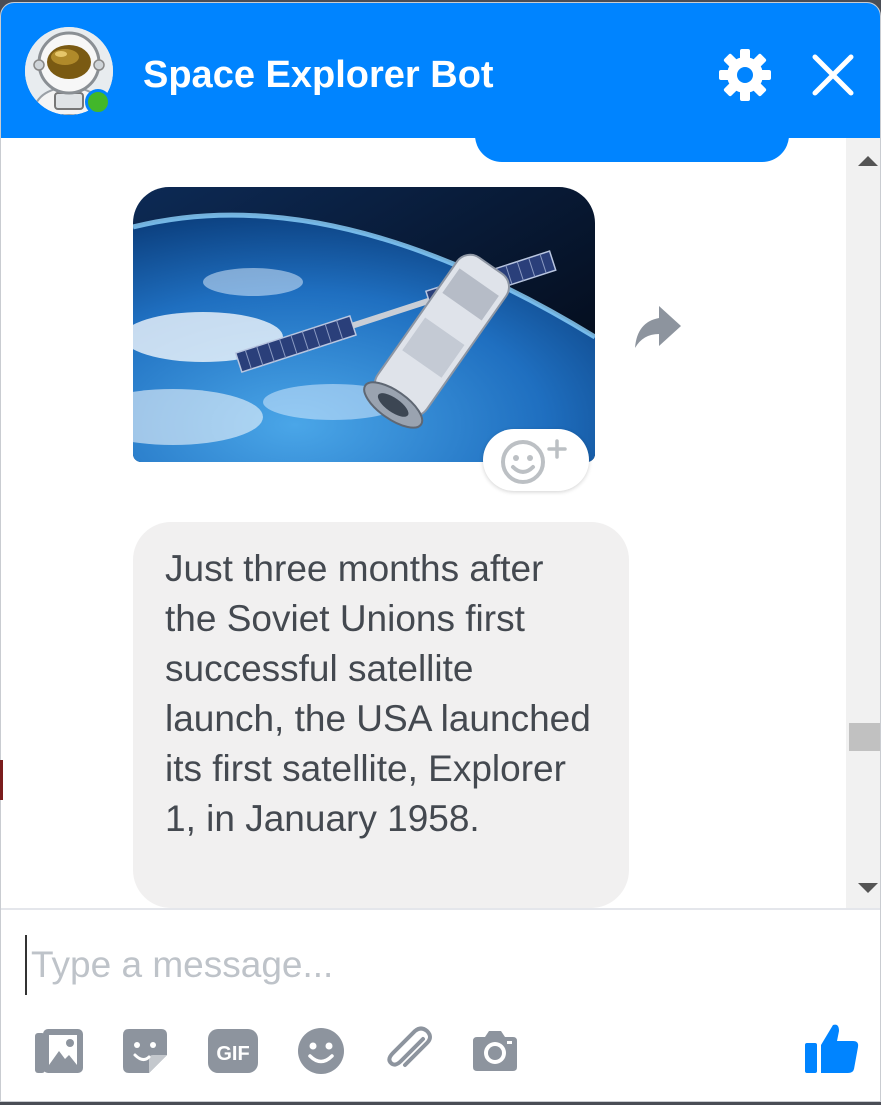  Describe the element at coordinates (1, 780) in the screenshot. I see `background-edge` at that location.